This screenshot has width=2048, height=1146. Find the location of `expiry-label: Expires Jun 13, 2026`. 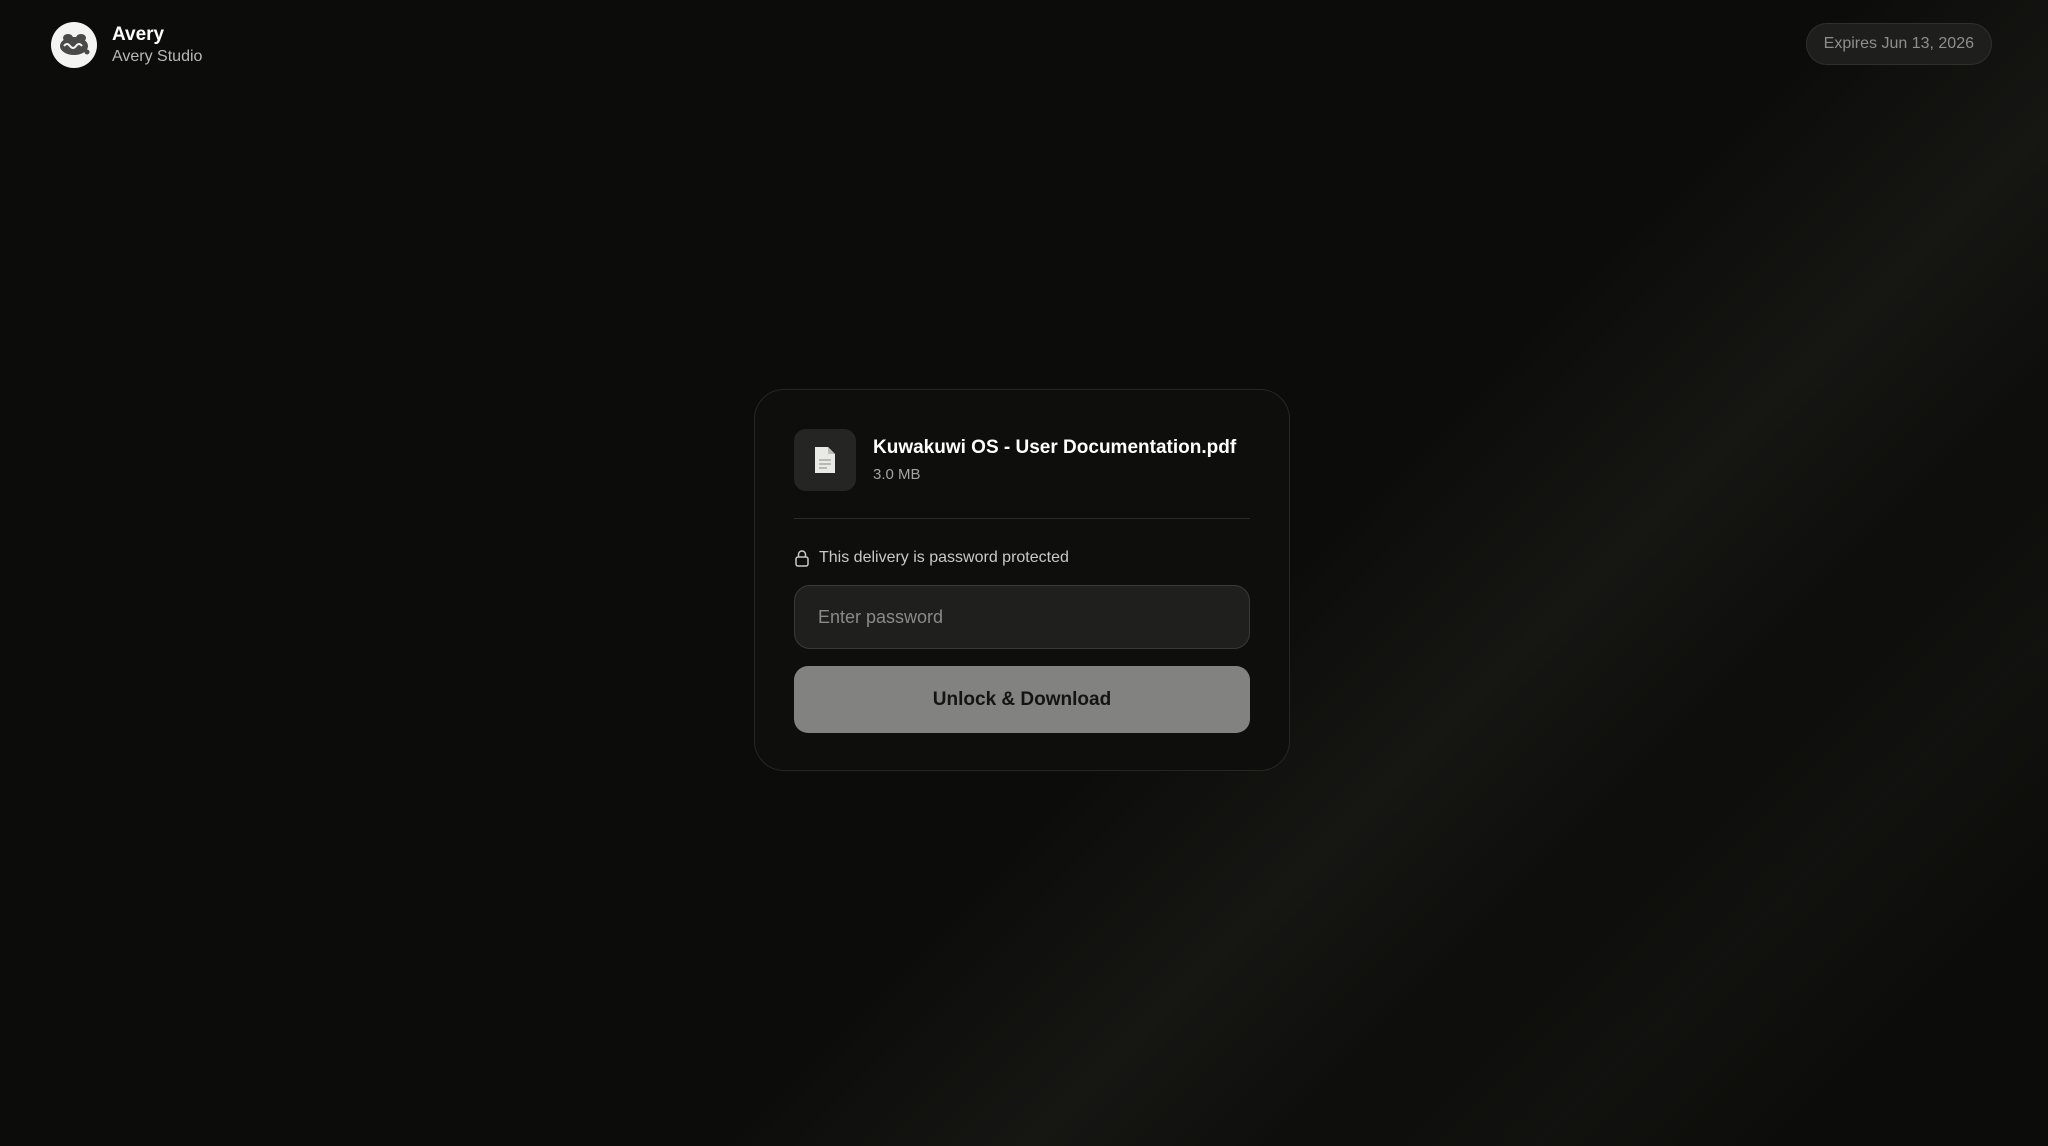

expiry-label: Expires Jun 13, 2026 is located at coordinates (1898, 43).